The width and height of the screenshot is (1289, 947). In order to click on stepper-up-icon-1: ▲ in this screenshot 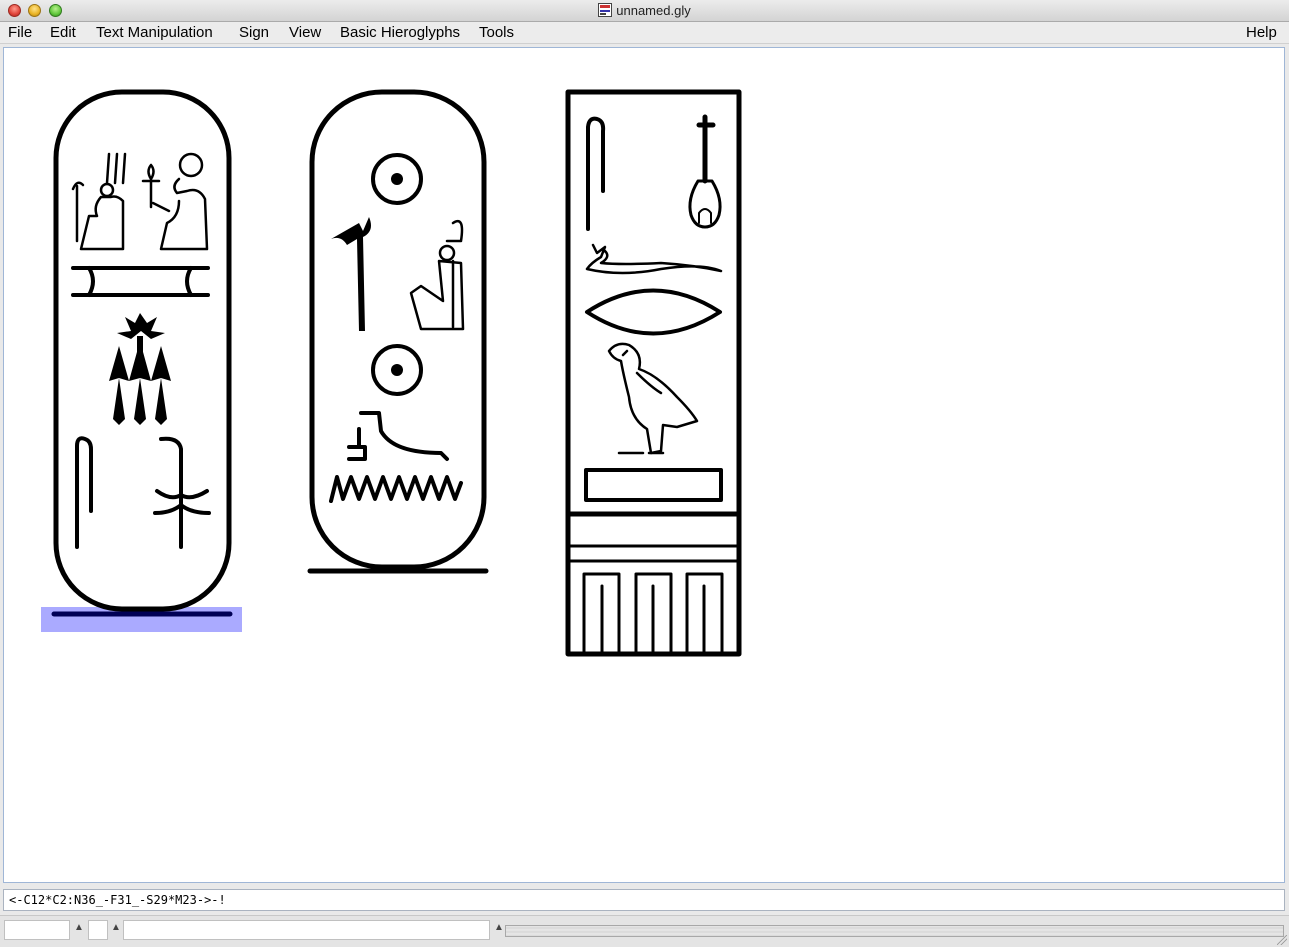, I will do `click(79, 927)`.